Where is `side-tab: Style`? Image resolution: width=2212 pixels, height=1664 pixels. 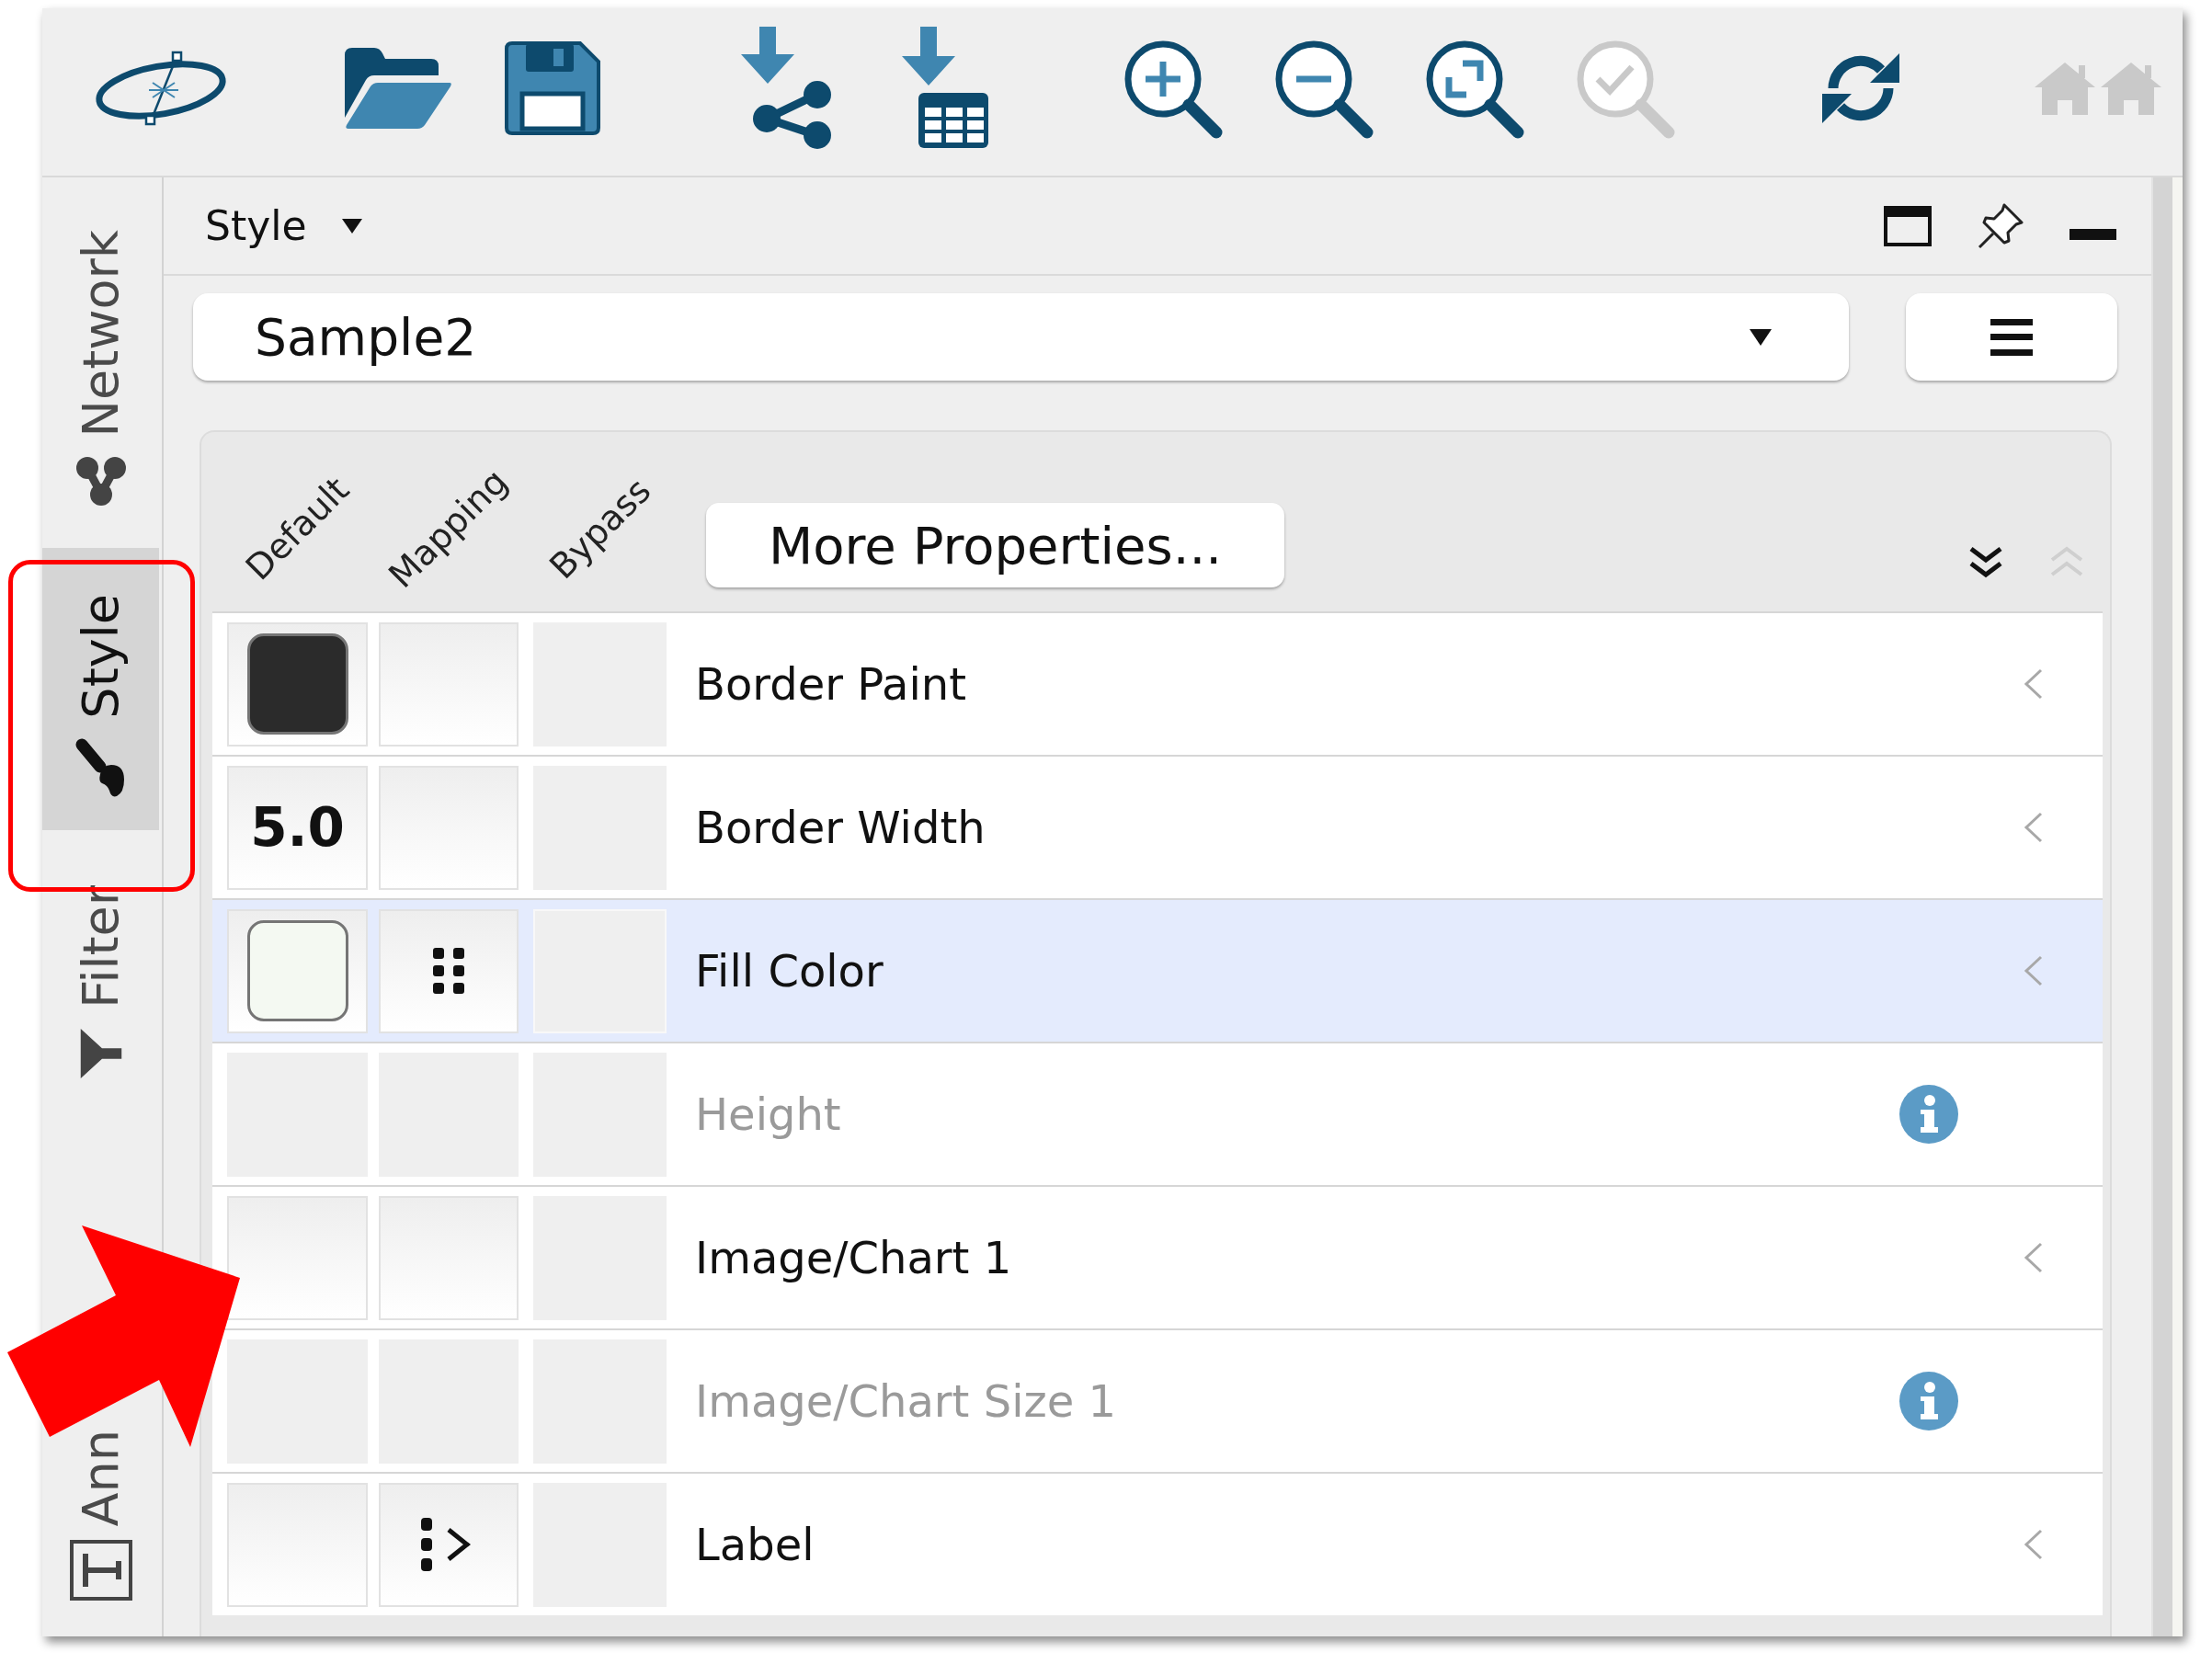 side-tab: Style is located at coordinates (100, 689).